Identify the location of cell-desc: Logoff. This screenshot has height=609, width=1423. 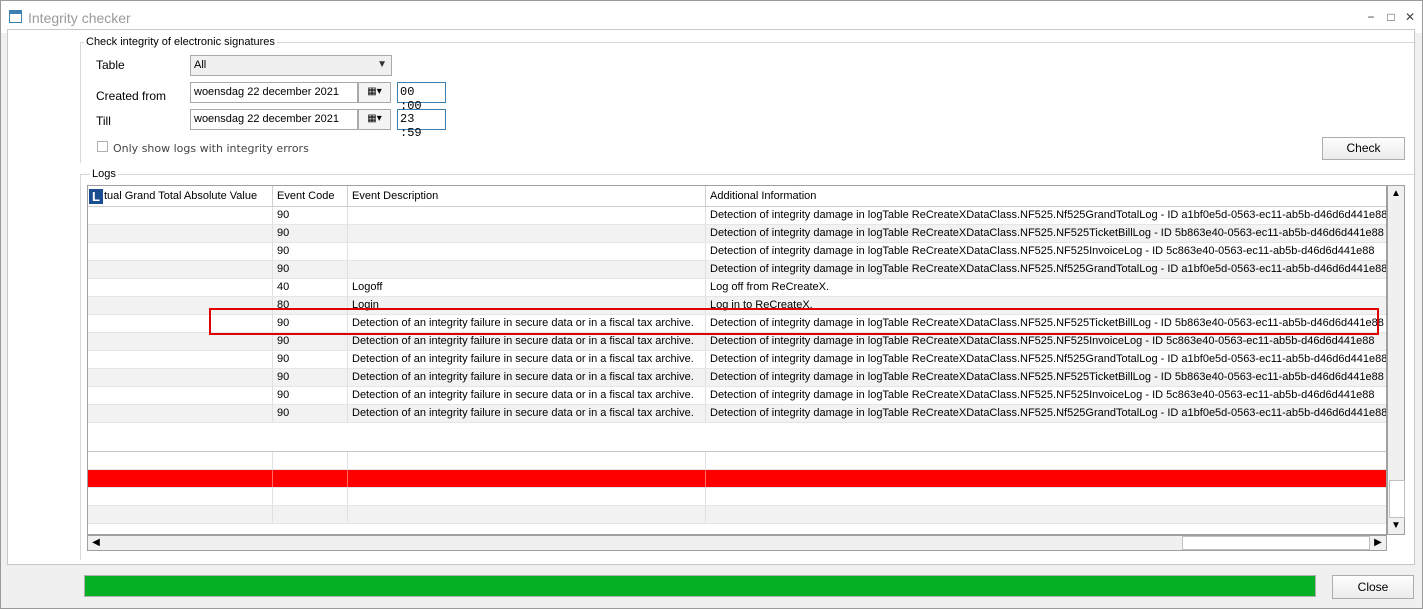
(527, 287).